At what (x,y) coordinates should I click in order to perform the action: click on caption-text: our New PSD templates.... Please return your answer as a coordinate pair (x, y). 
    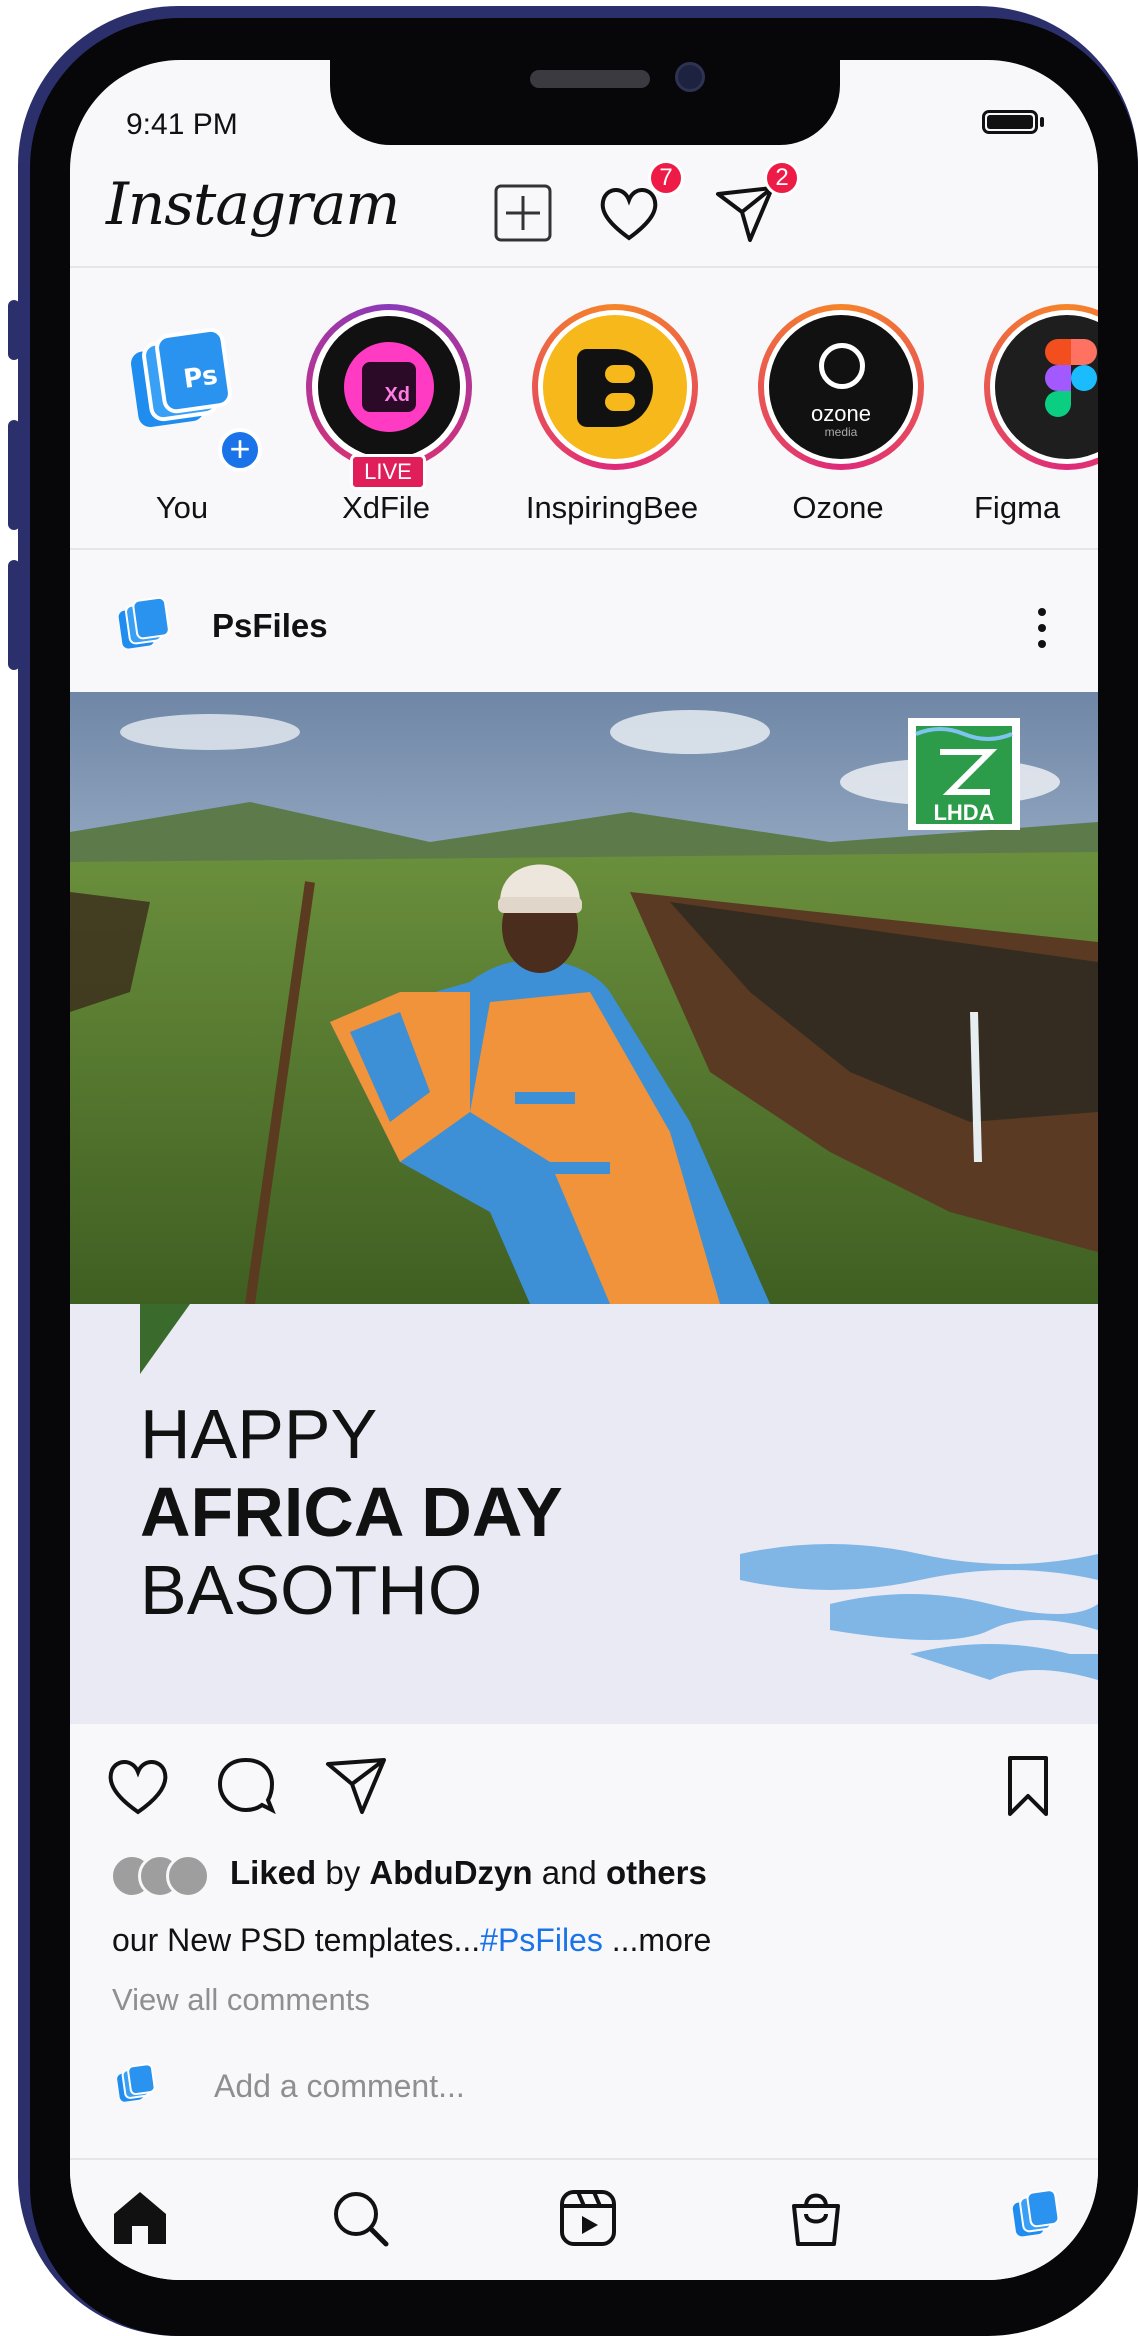
    Looking at the image, I should click on (296, 1940).